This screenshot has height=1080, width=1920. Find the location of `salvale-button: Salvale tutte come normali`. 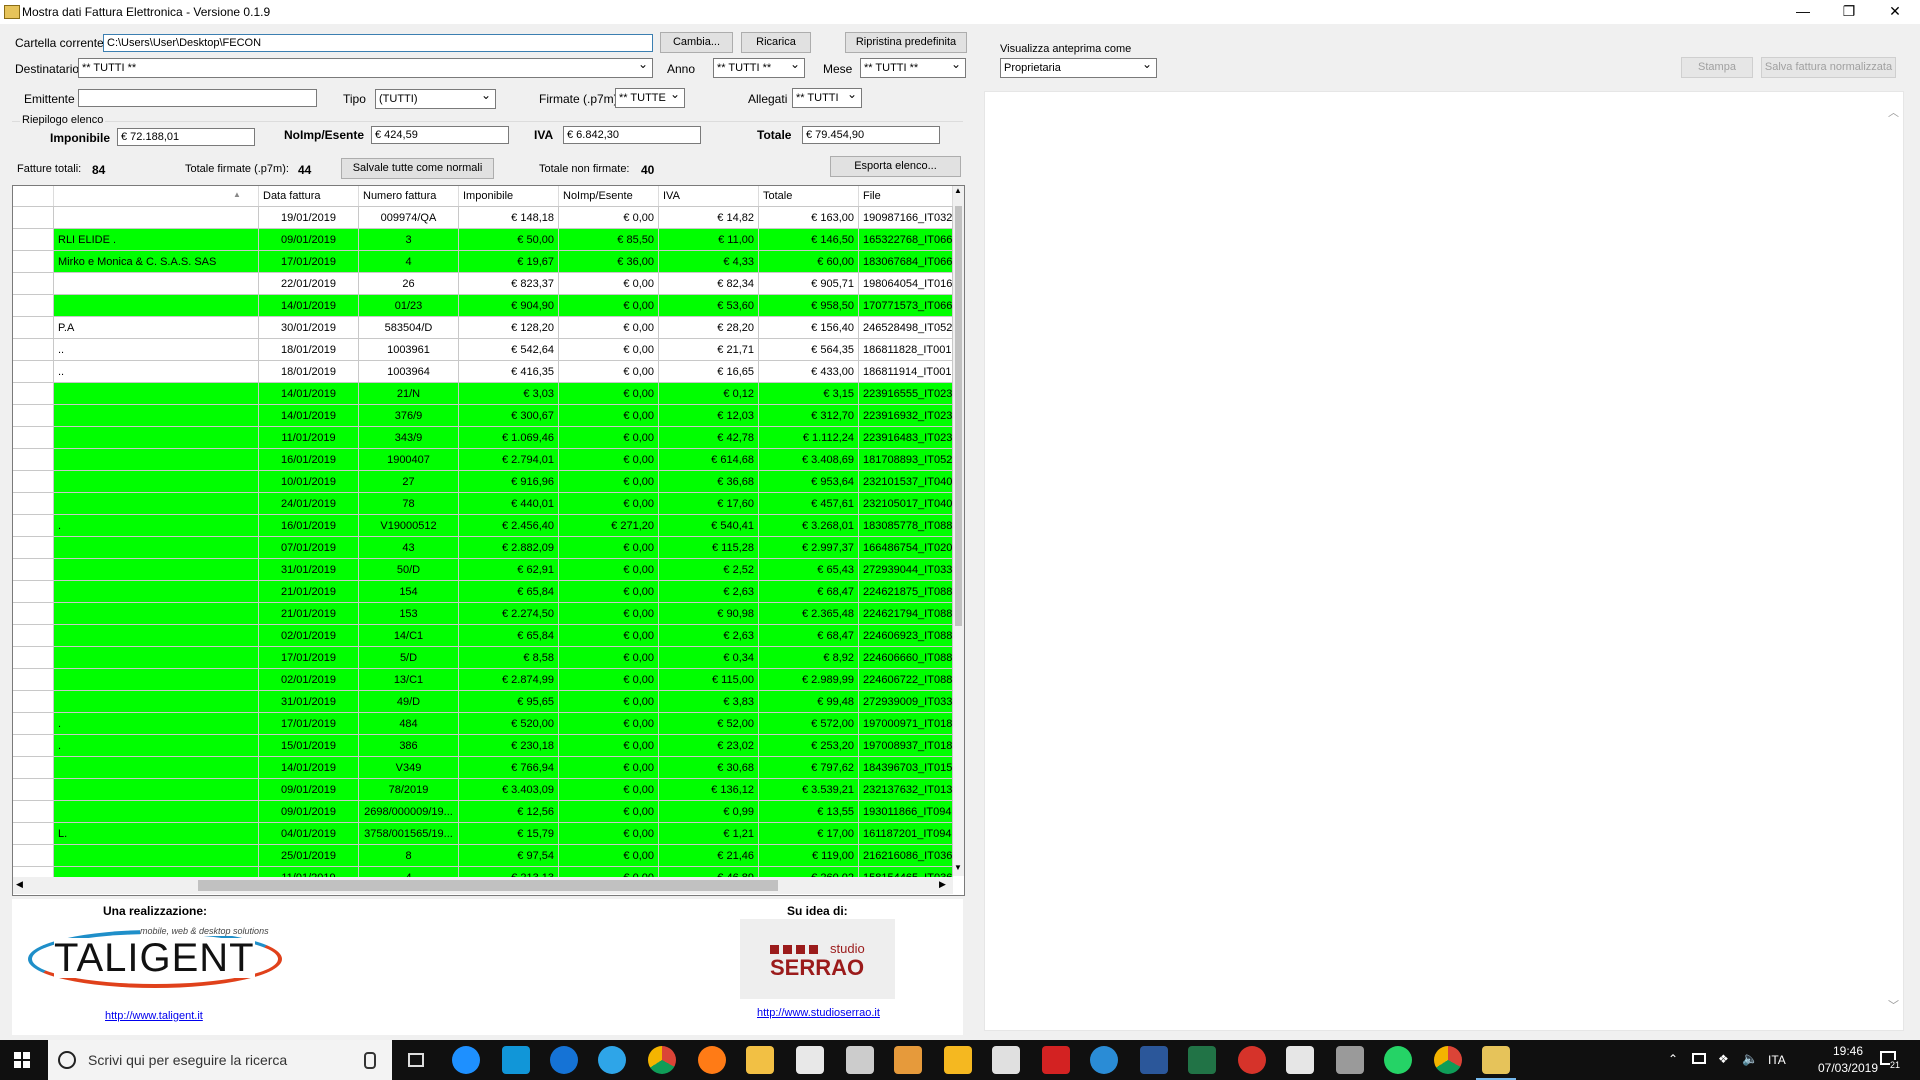

salvale-button: Salvale tutte come normali is located at coordinates (417, 168).